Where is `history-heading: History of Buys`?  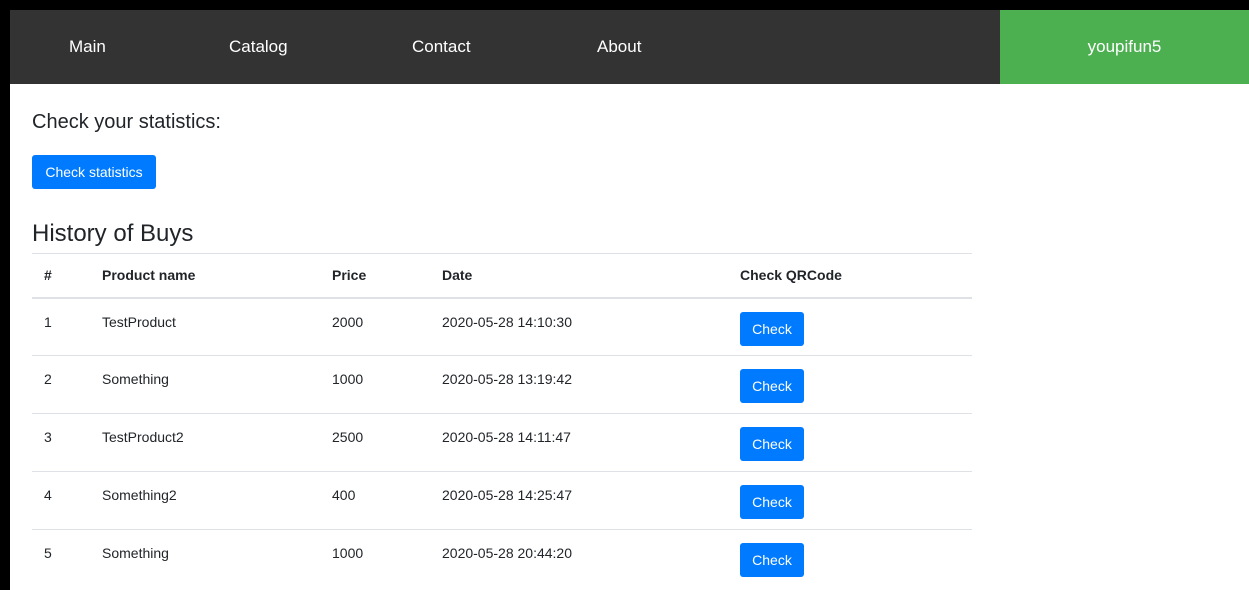 history-heading: History of Buys is located at coordinates (113, 233).